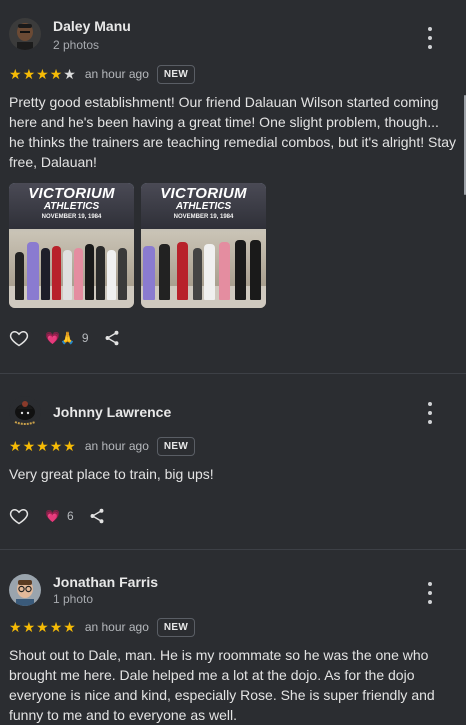 This screenshot has height=725, width=466. Describe the element at coordinates (233, 338) in the screenshot. I see `review-actions: 💗🙏 9` at that location.